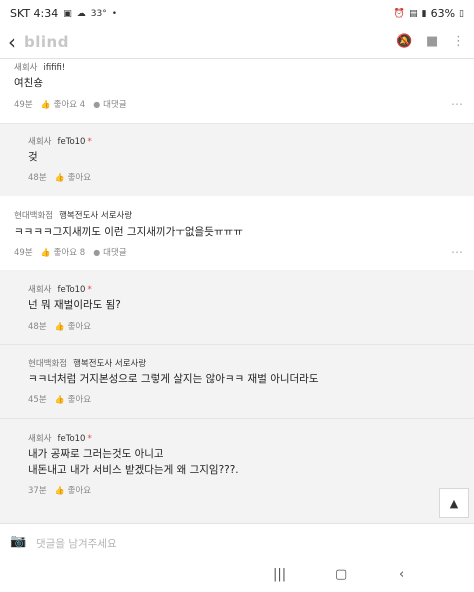  Describe the element at coordinates (458, 41) in the screenshot. I see `more-menu-icon: ⋮` at that location.